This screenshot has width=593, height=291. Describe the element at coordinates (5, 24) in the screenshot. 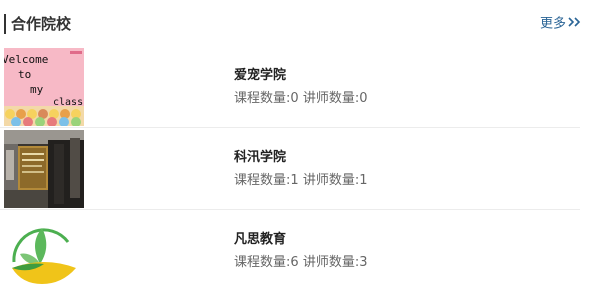

I see `title-accent-bar` at that location.